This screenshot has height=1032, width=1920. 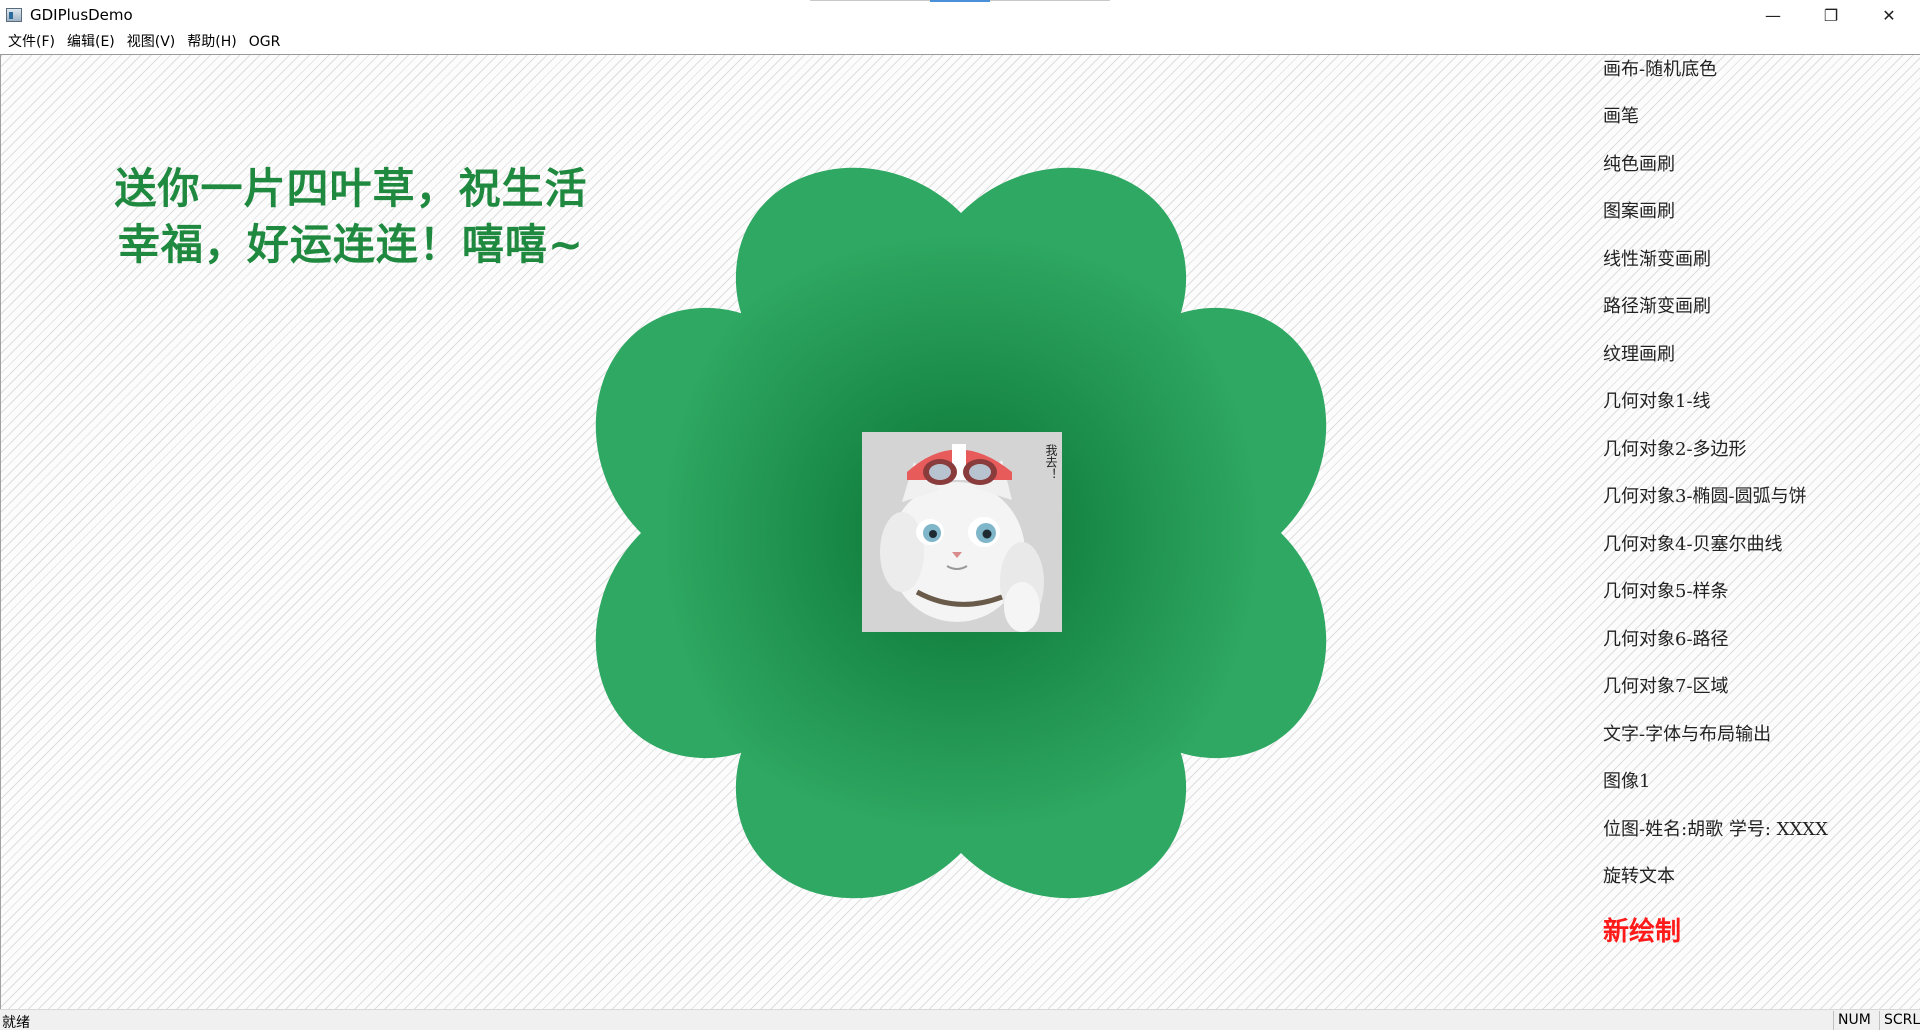 What do you see at coordinates (1660, 68) in the screenshot?
I see `menu-item-canvas-random-bg: 画布-随机底色` at bounding box center [1660, 68].